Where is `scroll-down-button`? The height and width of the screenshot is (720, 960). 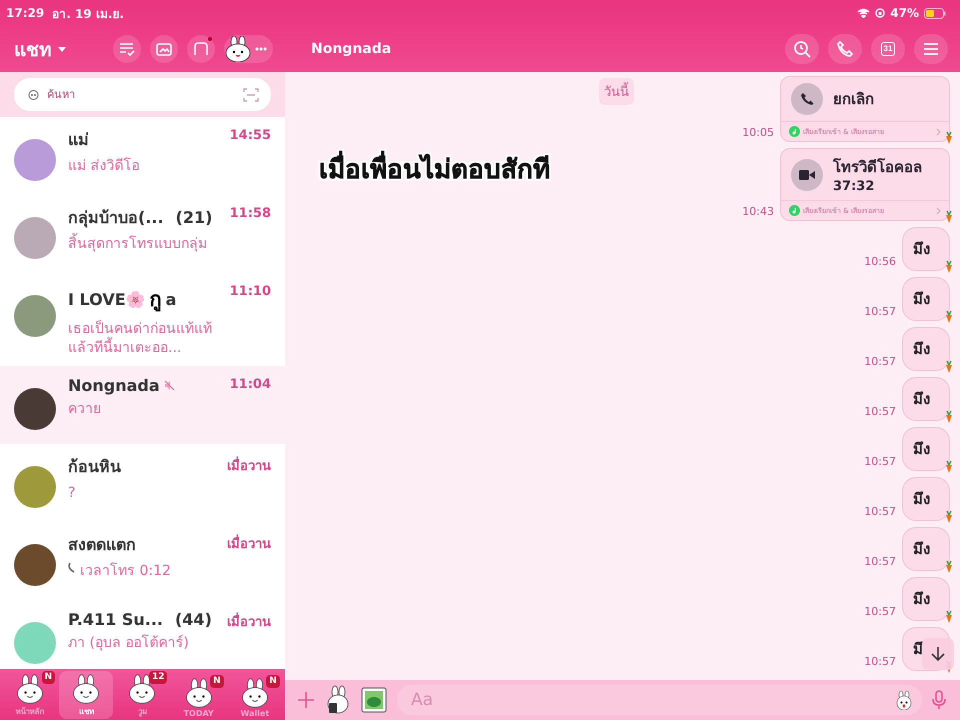 scroll-down-button is located at coordinates (938, 654).